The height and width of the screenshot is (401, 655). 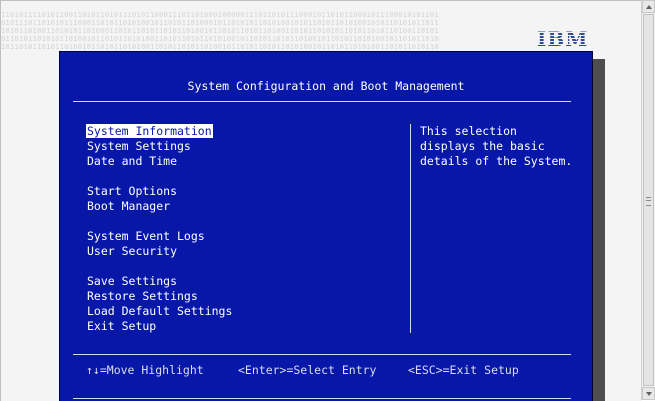 I want to click on footer-enter-hint: <Enter>=Select Entry, so click(x=307, y=370).